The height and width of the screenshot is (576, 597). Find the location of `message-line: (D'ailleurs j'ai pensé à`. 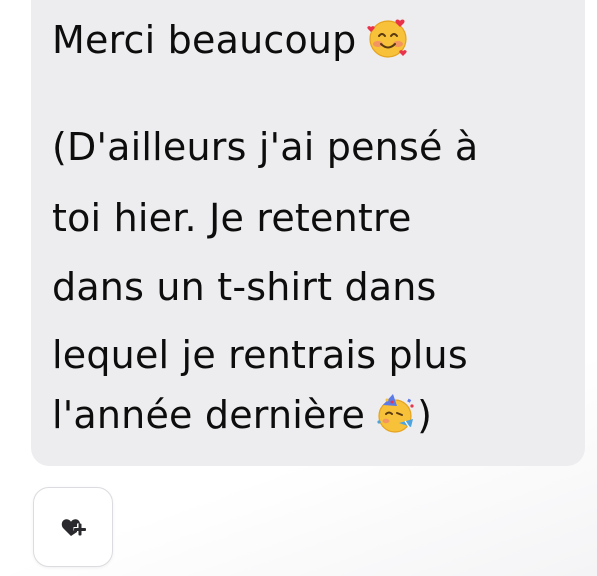

message-line: (D'ailleurs j'ai pensé à is located at coordinates (265, 147).